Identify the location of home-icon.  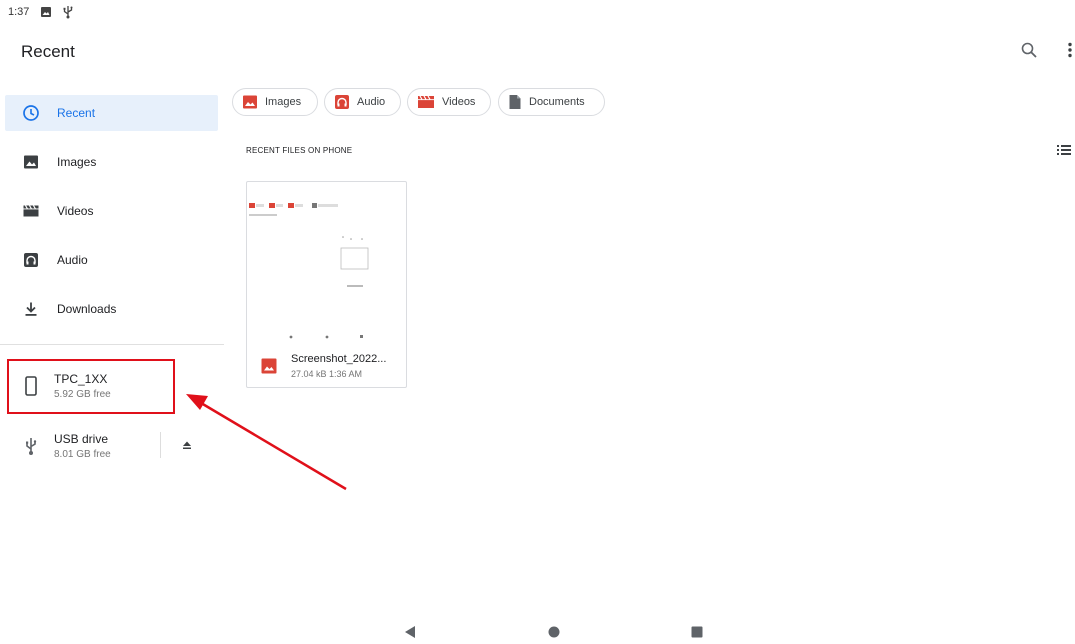
(554, 634).